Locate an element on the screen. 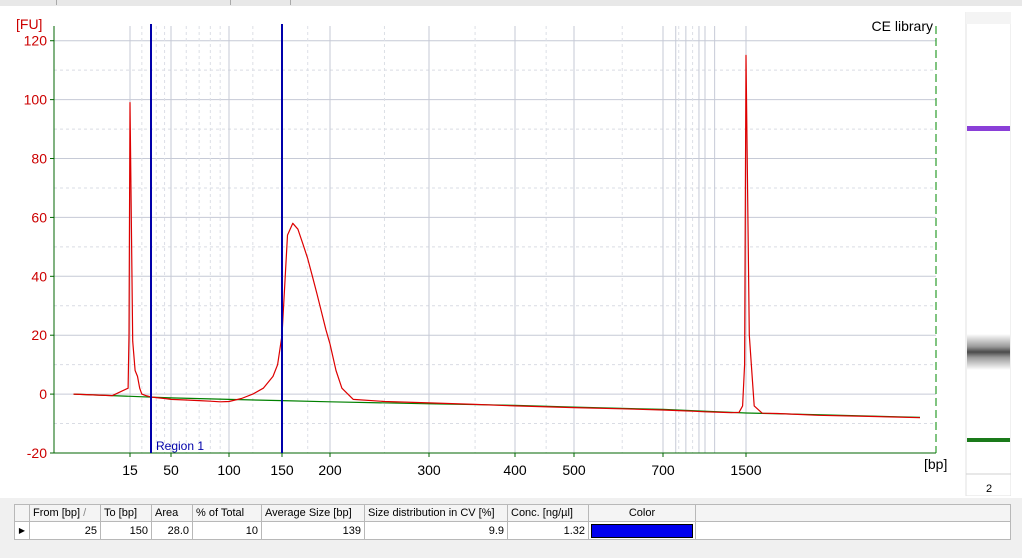 The height and width of the screenshot is (558, 1022). column-header-color: Color is located at coordinates (642, 513).